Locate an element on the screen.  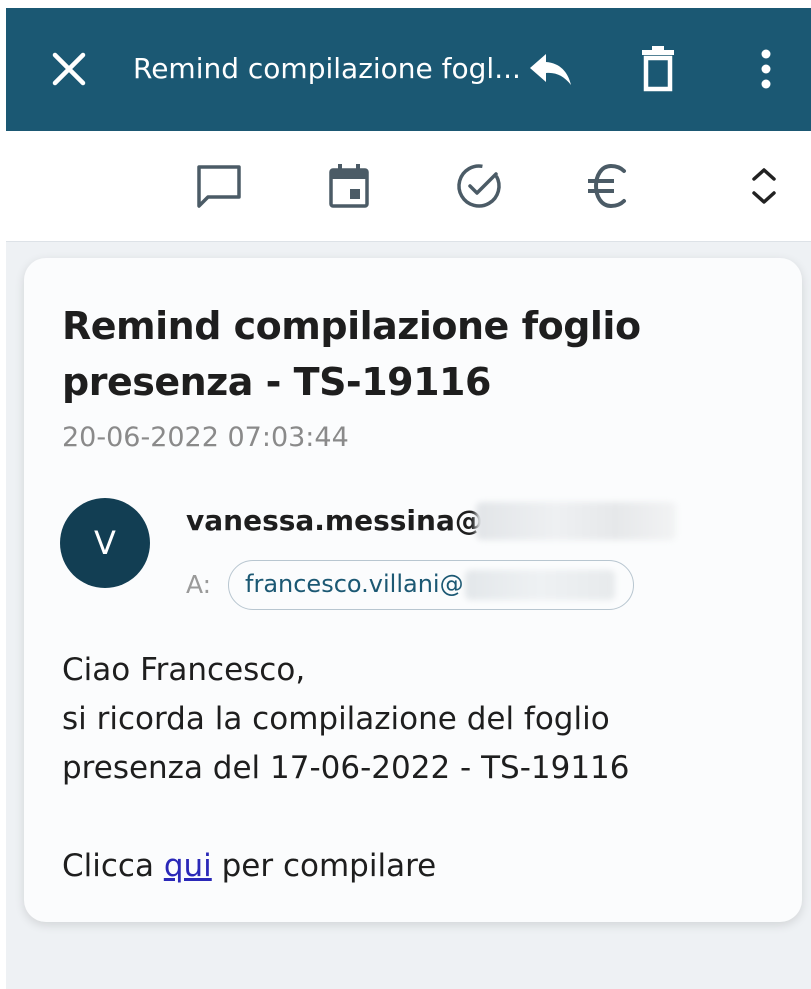
sender-address: vanessa.messina@ is located at coordinates (334, 520).